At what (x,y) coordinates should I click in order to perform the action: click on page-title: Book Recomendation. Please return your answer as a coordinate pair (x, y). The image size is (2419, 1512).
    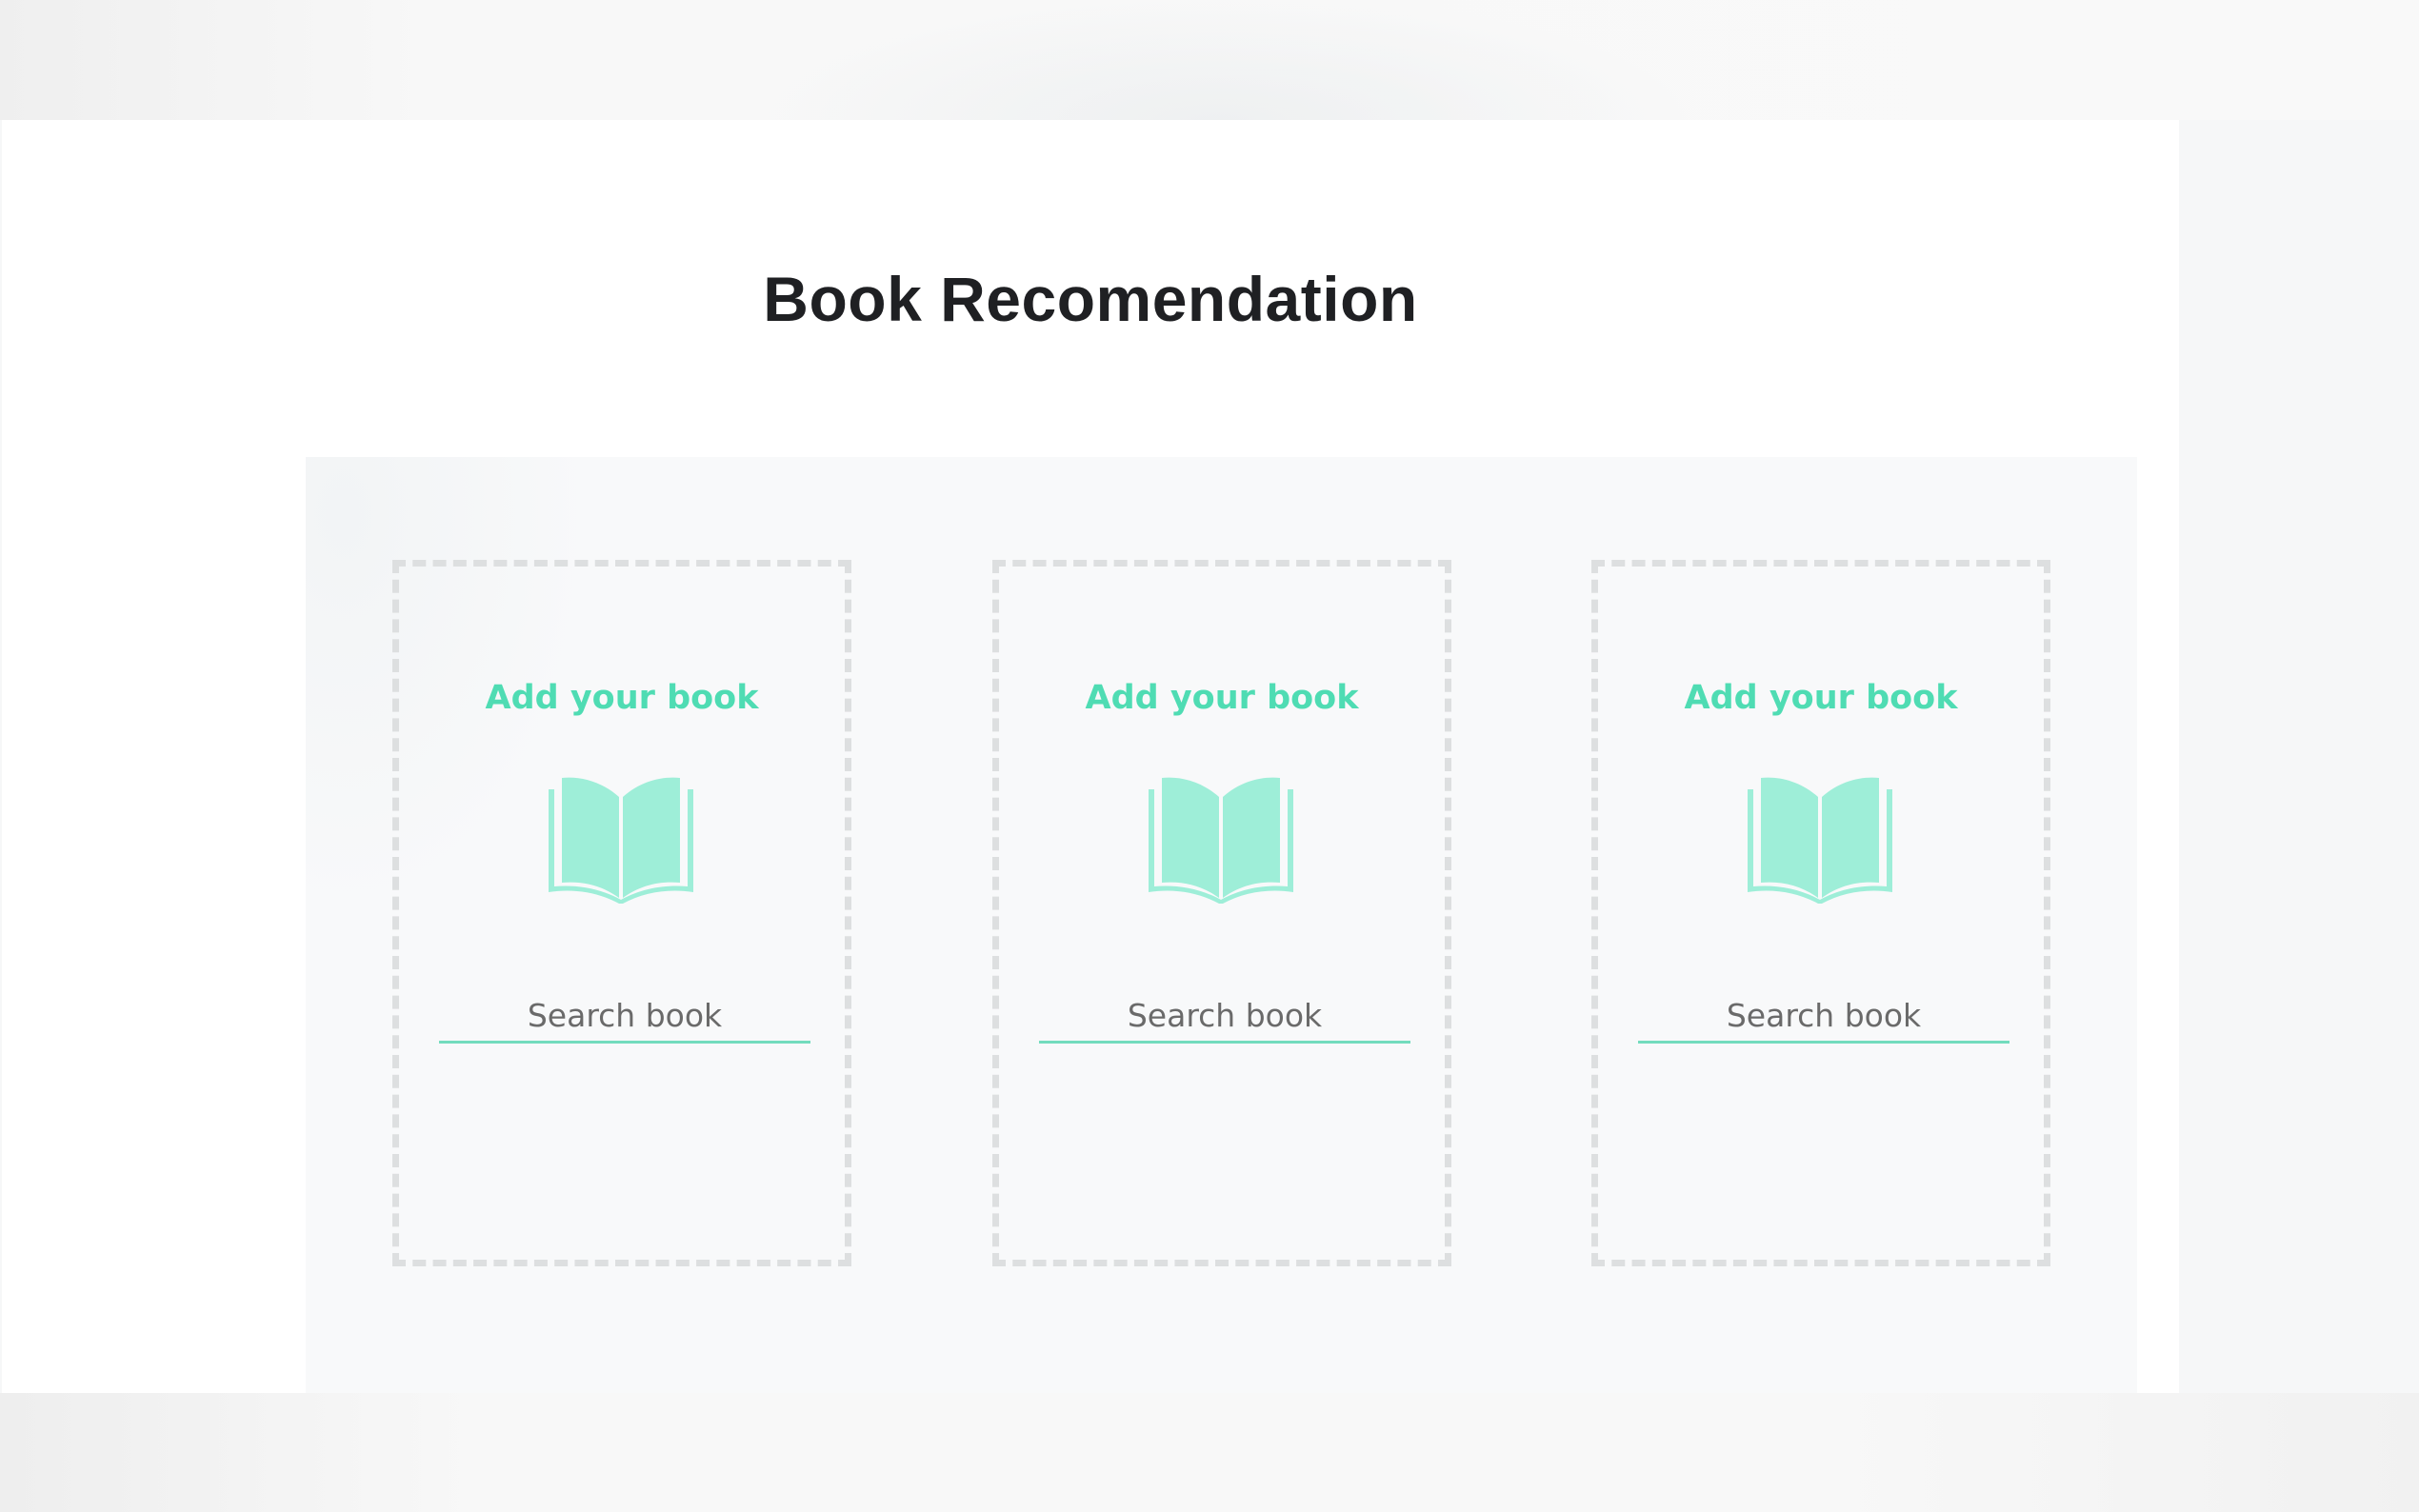
    Looking at the image, I should click on (1090, 299).